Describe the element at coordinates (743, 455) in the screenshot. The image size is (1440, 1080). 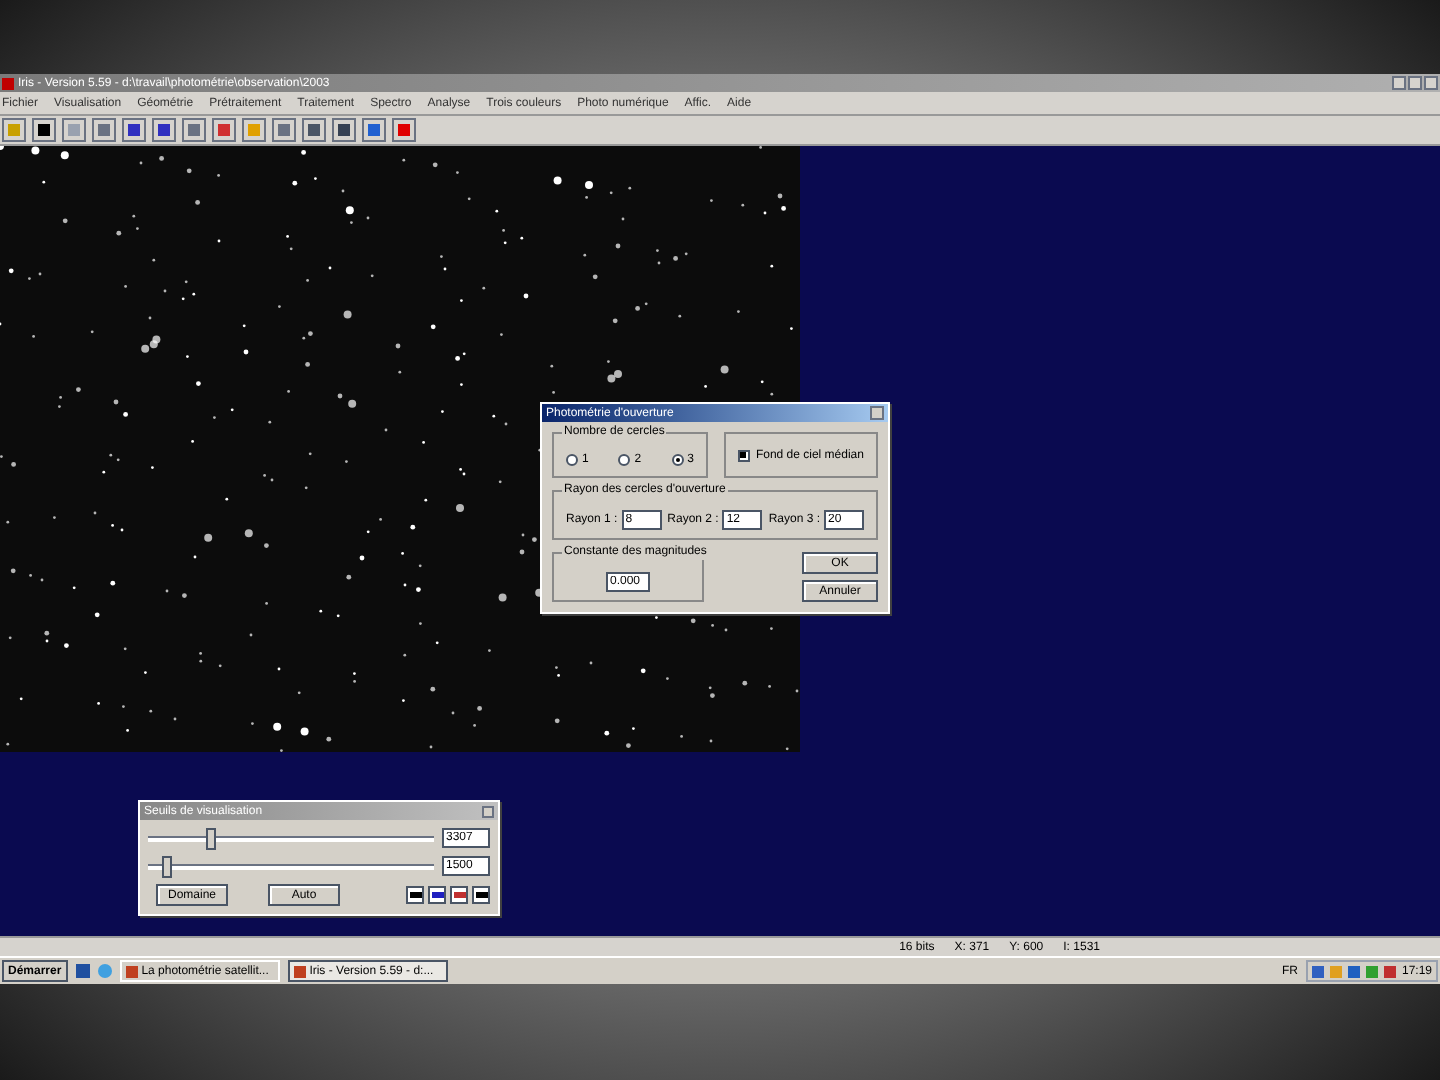
I see `checkbox` at that location.